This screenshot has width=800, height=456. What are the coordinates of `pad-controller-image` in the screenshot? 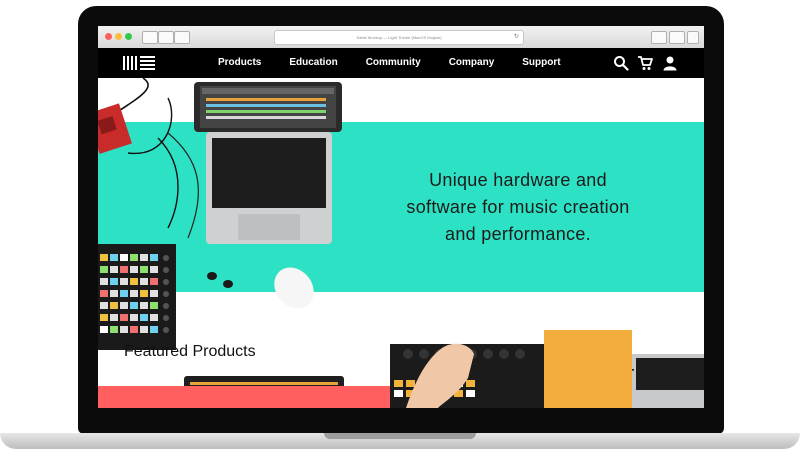 It's located at (137, 297).